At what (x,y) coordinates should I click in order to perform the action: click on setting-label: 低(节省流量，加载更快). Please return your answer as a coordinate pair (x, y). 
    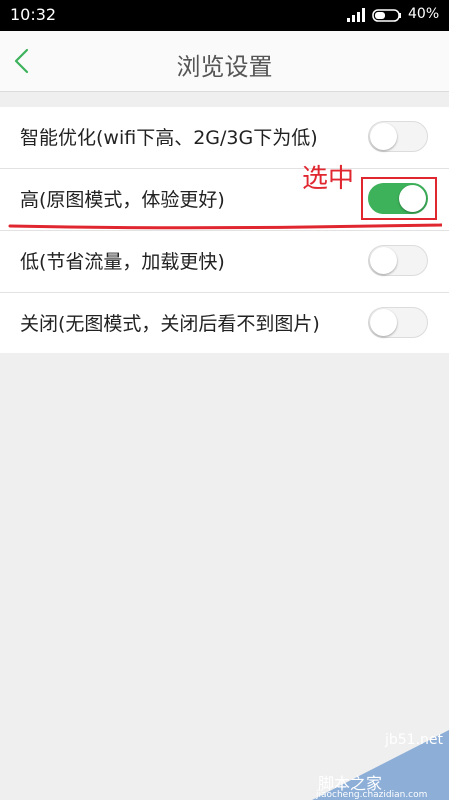
    Looking at the image, I should click on (122, 262).